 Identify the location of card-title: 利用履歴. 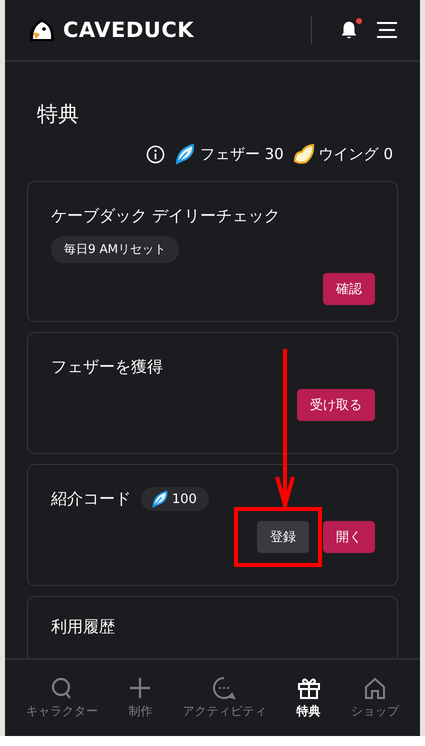
(83, 627).